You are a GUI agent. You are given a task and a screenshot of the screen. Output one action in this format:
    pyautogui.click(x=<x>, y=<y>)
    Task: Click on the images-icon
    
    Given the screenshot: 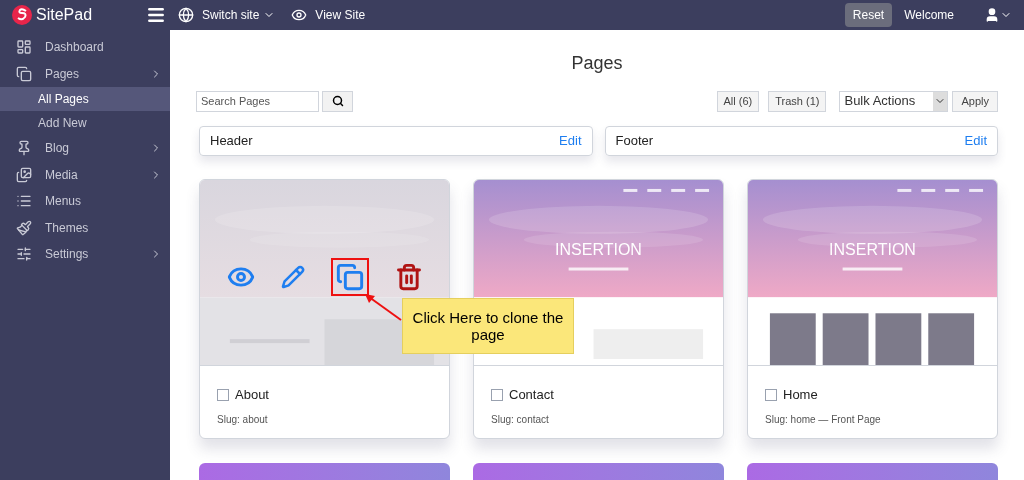 What is the action you would take?
    pyautogui.click(x=24, y=174)
    